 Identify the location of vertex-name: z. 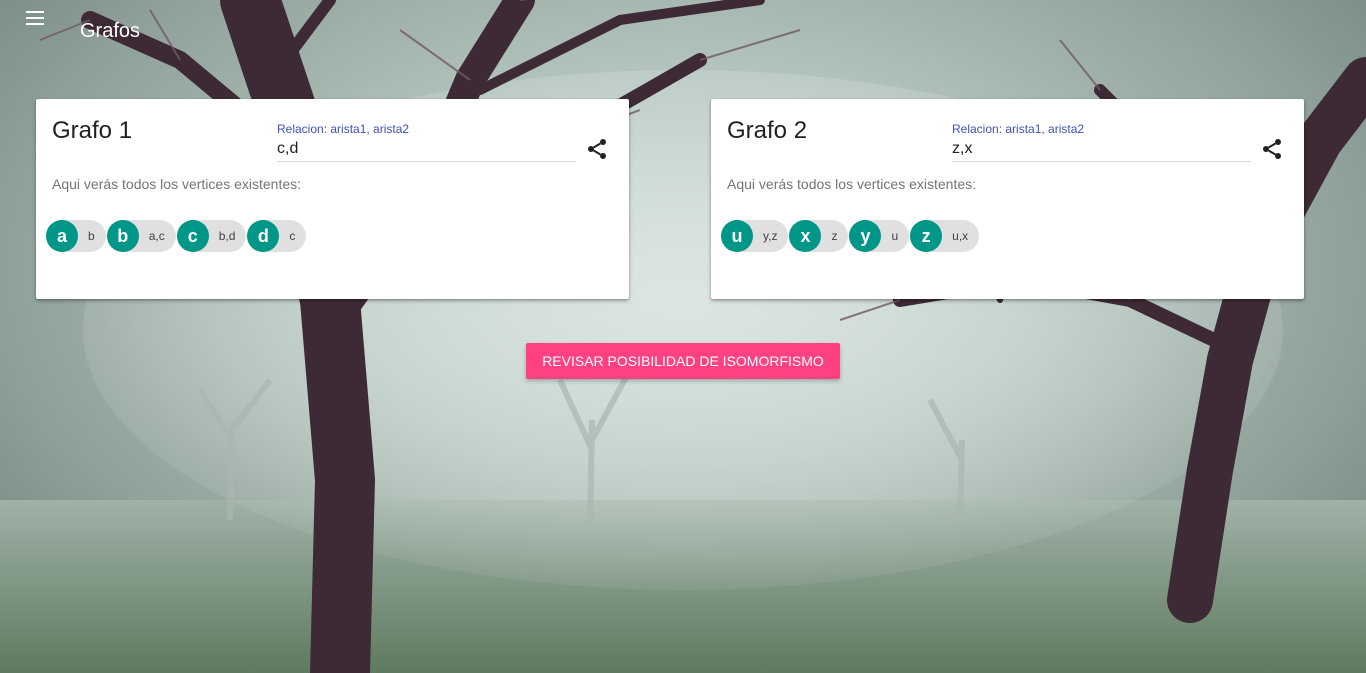
(926, 236).